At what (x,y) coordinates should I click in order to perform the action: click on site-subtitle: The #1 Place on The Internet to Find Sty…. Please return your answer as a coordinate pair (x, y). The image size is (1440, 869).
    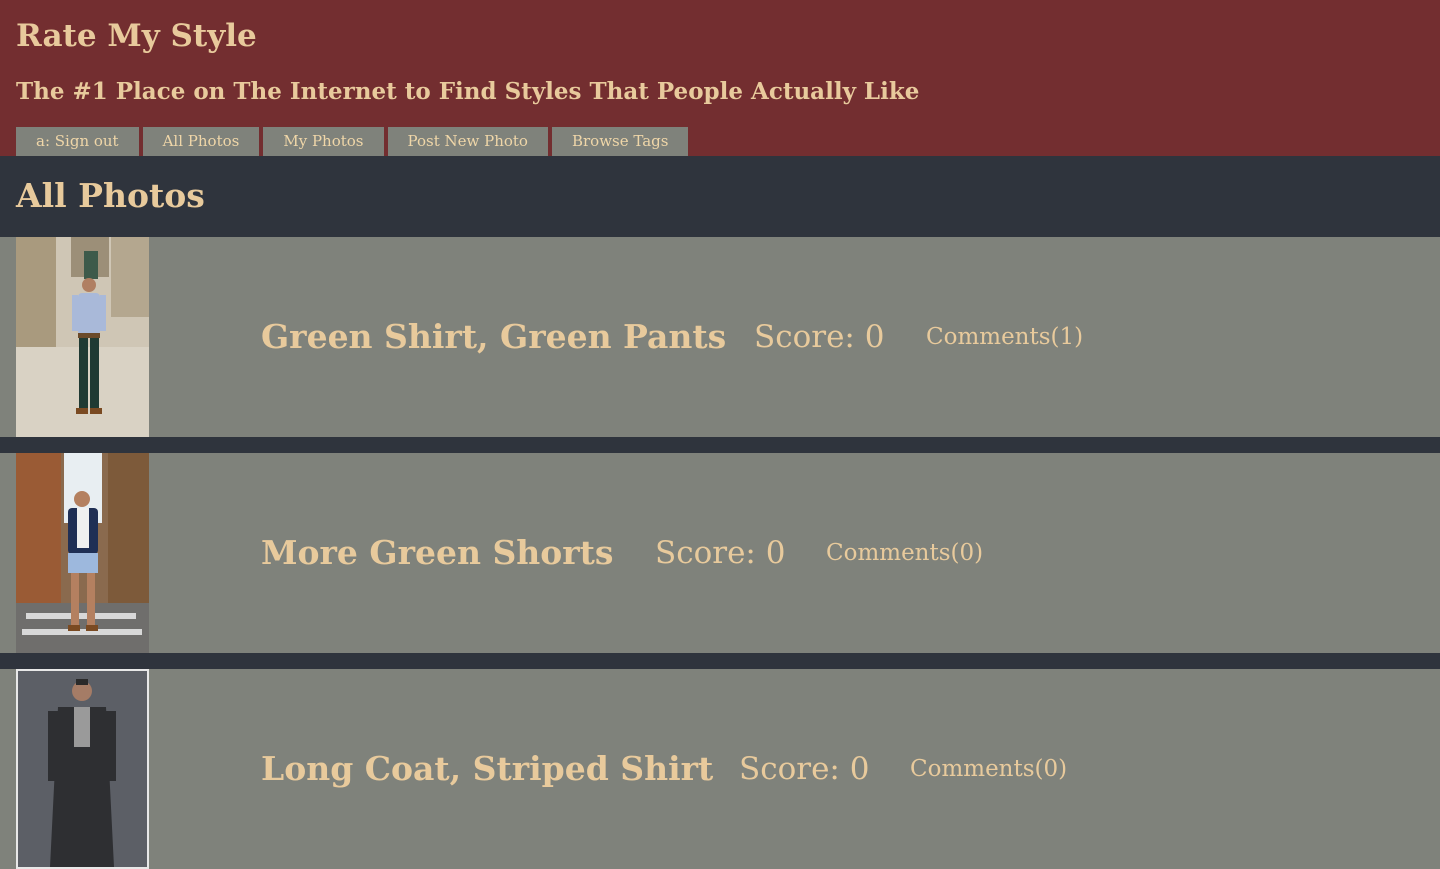
    Looking at the image, I should click on (468, 91).